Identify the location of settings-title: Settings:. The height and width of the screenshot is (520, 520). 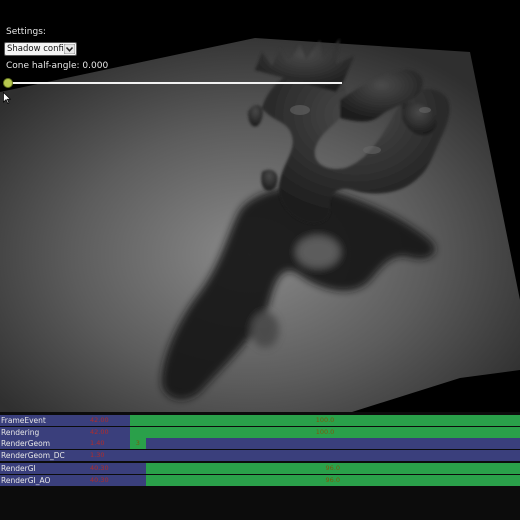
(26, 32).